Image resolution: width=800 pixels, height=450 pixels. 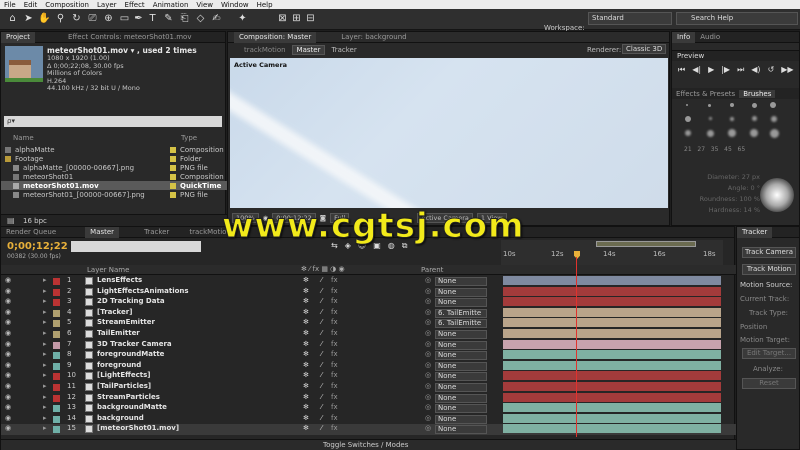 I want to click on puppet-tool-icon: ✦, so click(x=242, y=18).